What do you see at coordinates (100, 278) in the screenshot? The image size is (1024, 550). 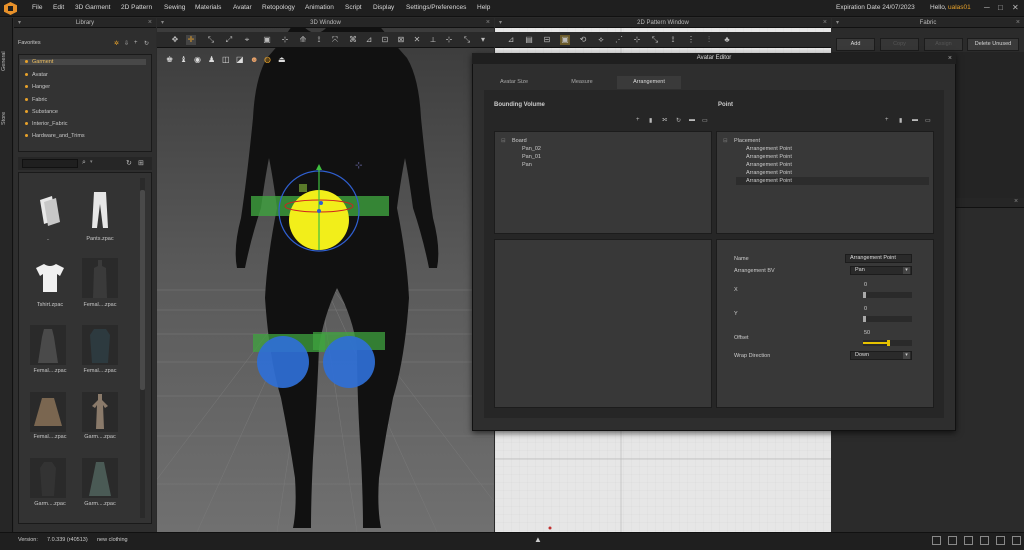 I see `female-thumb` at bounding box center [100, 278].